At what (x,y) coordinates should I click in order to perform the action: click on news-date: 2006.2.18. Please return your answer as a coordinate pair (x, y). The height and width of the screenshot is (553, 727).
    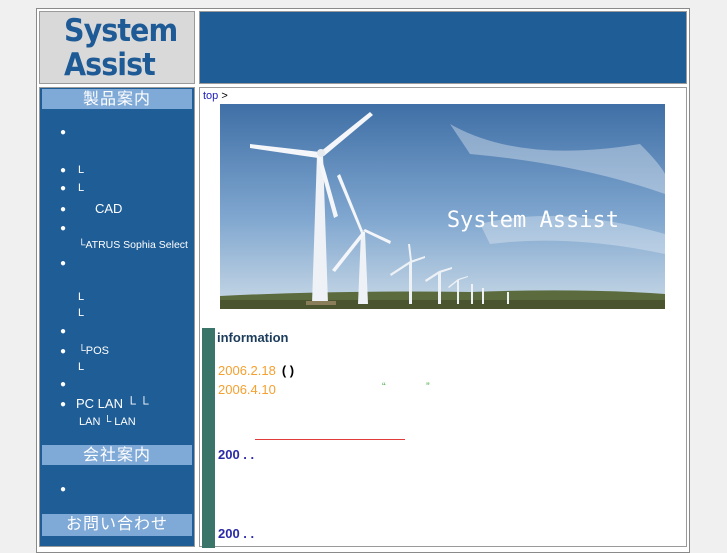
    Looking at the image, I should click on (247, 370).